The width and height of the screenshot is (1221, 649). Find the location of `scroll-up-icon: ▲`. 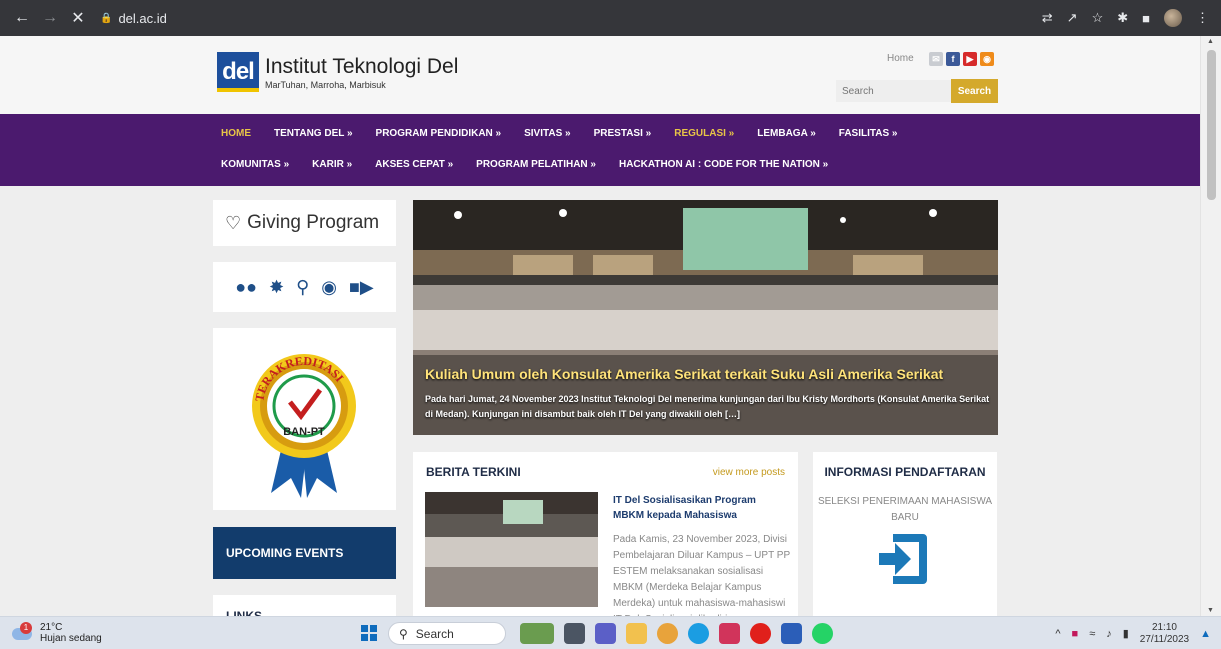

scroll-up-icon: ▲ is located at coordinates (1210, 41).